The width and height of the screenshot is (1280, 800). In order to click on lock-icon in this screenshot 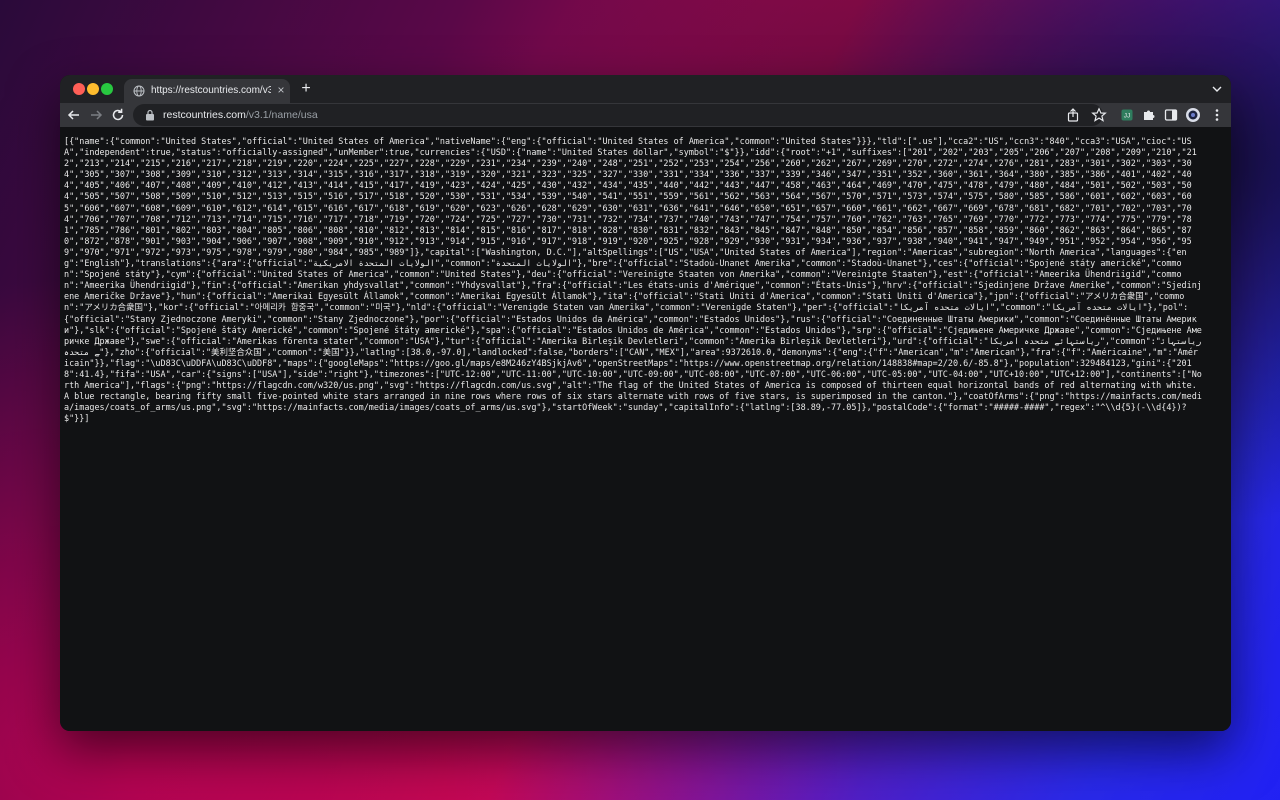, I will do `click(150, 115)`.